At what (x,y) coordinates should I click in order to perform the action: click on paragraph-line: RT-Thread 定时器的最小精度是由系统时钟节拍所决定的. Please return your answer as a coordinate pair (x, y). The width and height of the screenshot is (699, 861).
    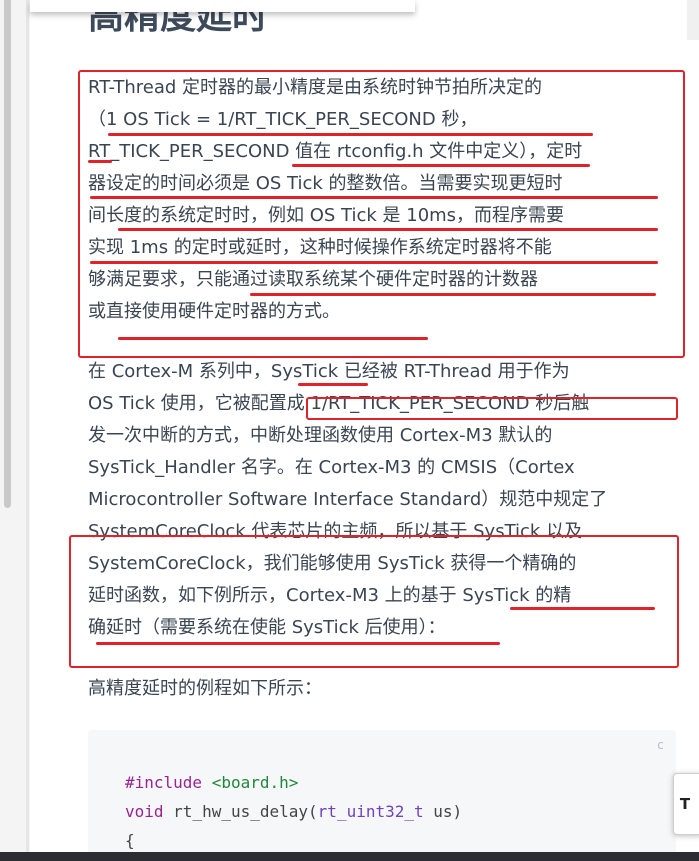
    Looking at the image, I should click on (315, 87).